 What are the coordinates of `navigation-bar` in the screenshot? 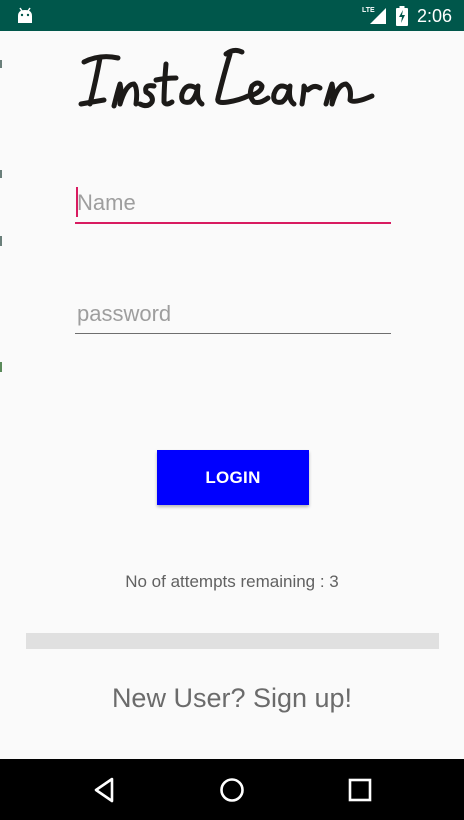 It's located at (232, 789).